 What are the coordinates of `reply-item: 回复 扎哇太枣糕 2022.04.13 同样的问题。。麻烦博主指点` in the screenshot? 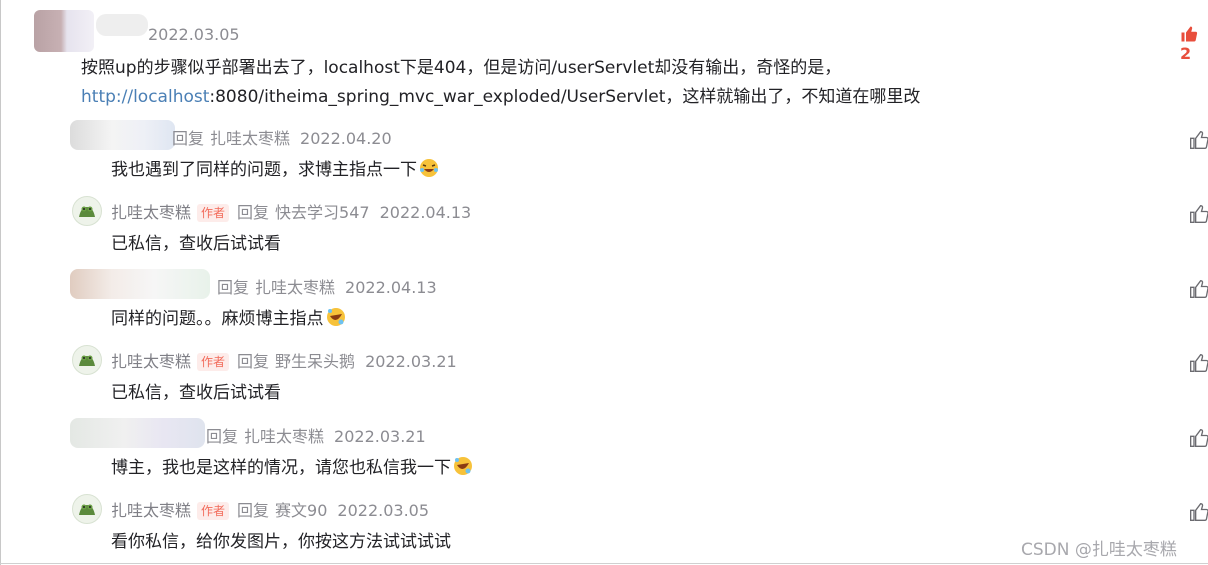 It's located at (604, 304).